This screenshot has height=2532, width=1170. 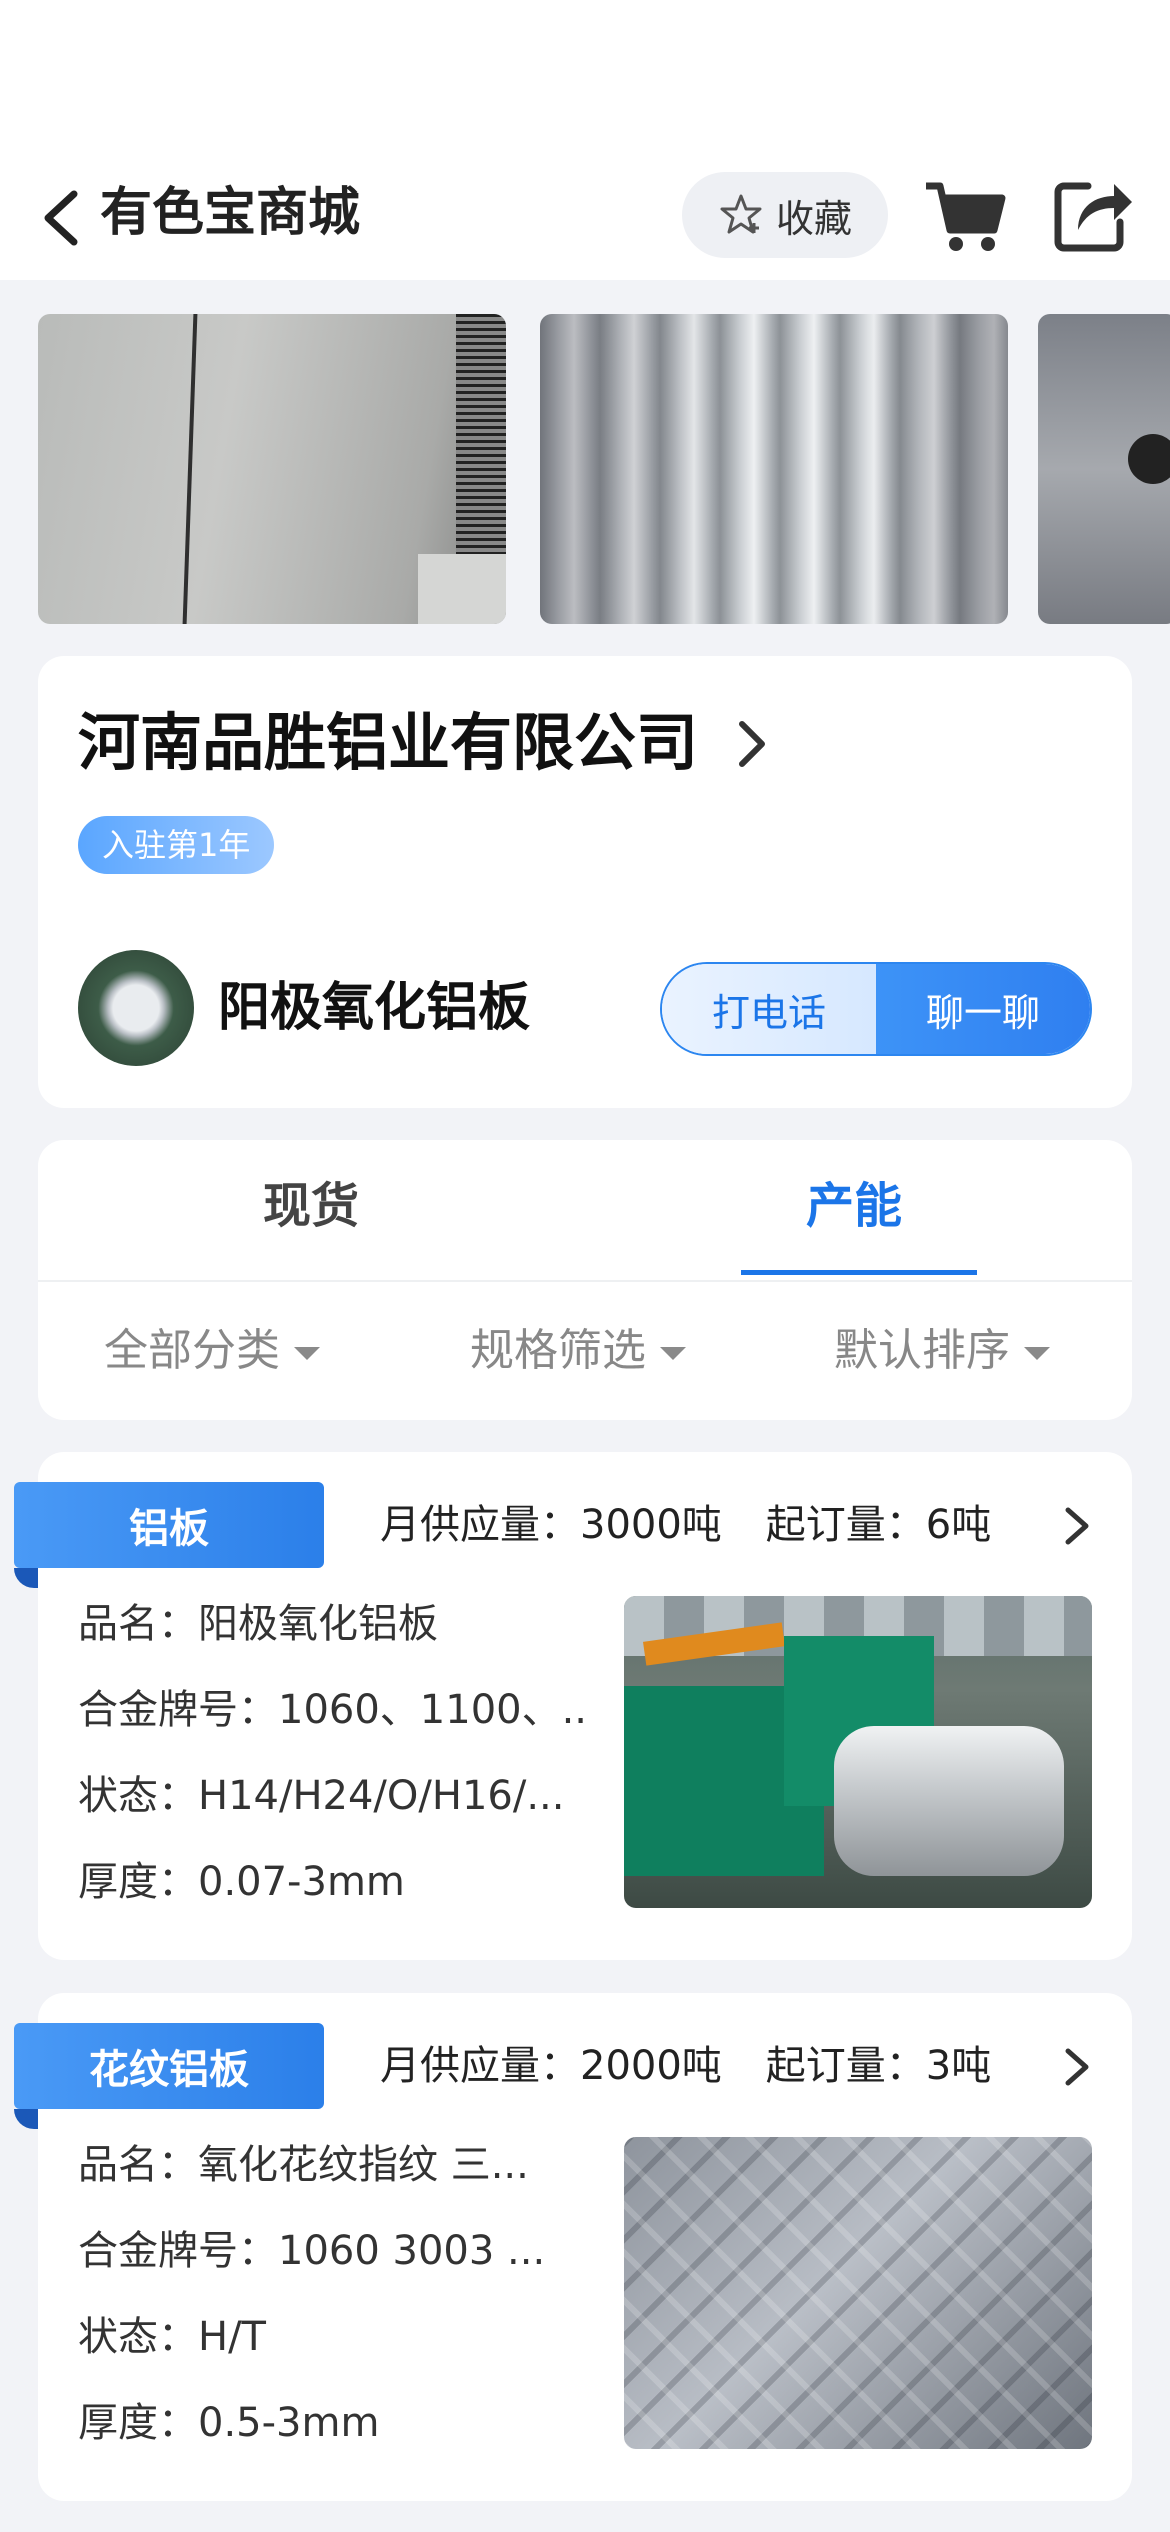 I want to click on filter-sort: 默认排序, so click(x=942, y=1351).